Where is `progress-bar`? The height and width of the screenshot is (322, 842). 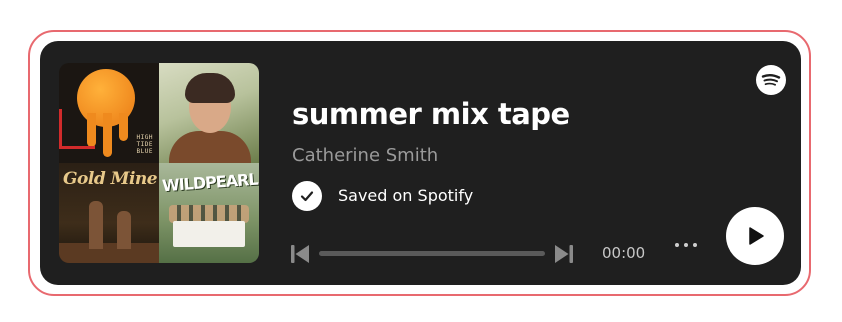
progress-bar is located at coordinates (432, 253).